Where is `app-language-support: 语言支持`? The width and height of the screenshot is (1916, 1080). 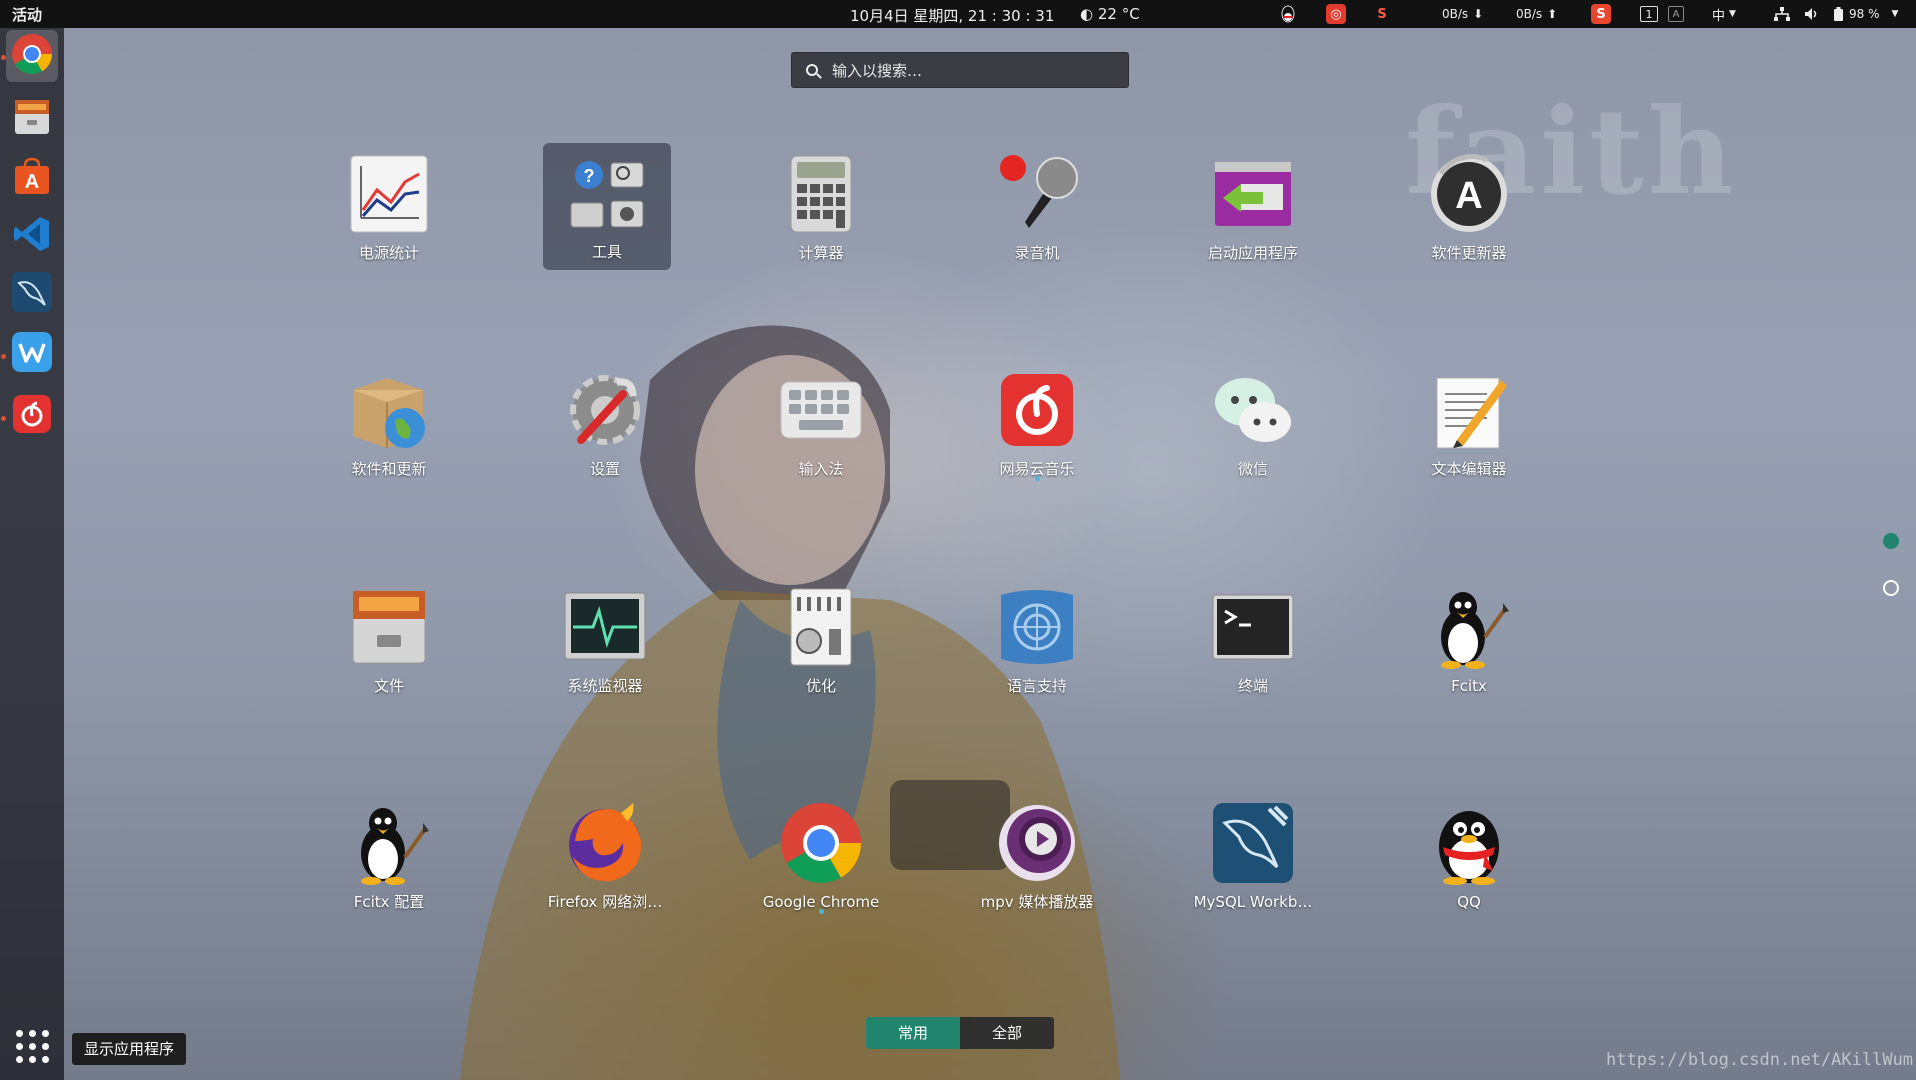
app-language-support: 语言支持 is located at coordinates (1037, 635).